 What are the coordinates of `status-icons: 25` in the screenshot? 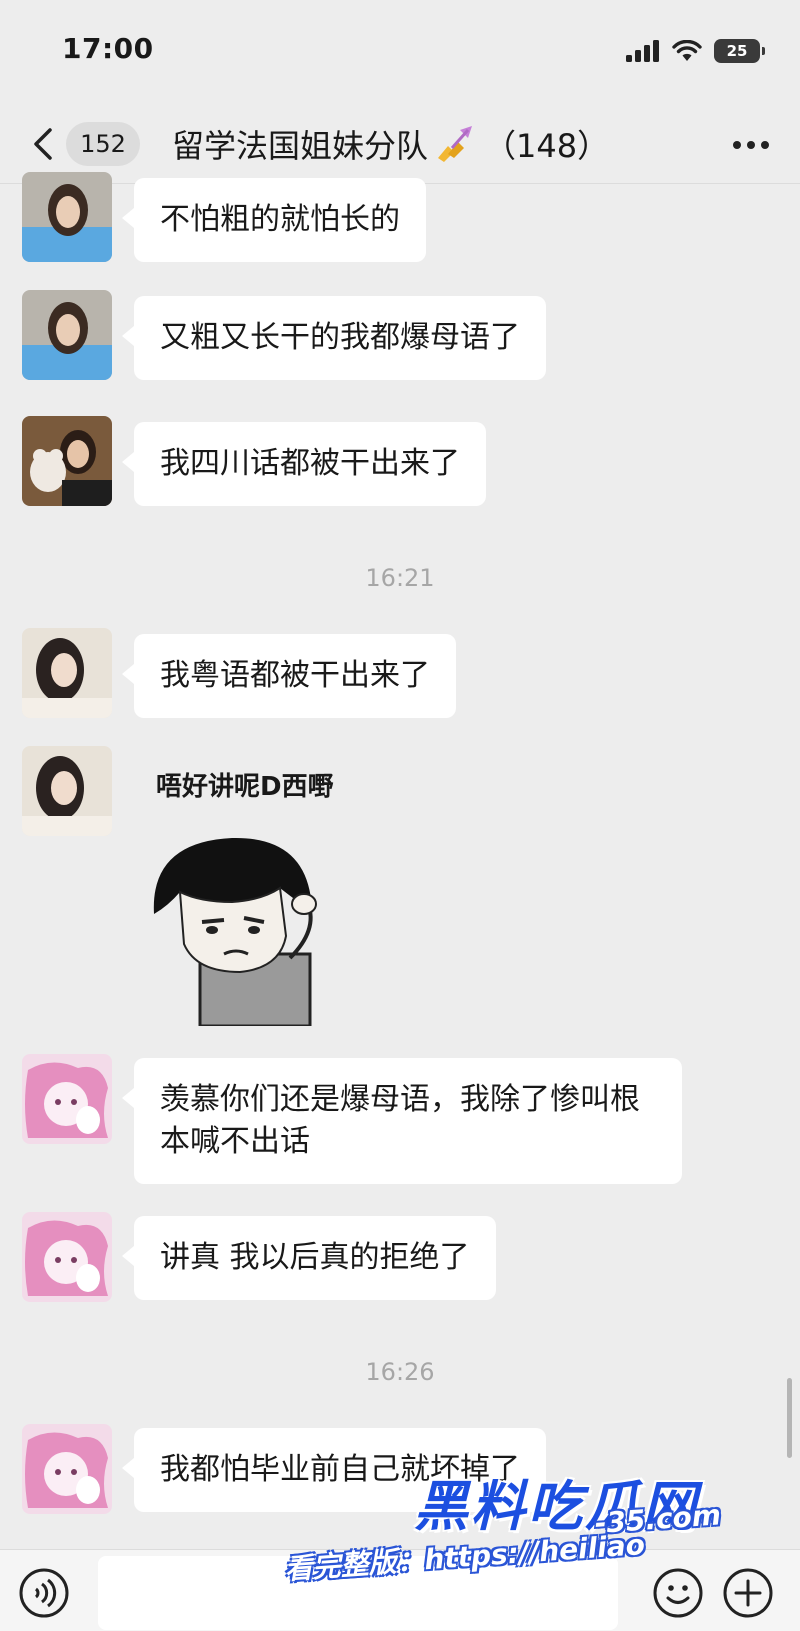 It's located at (695, 51).